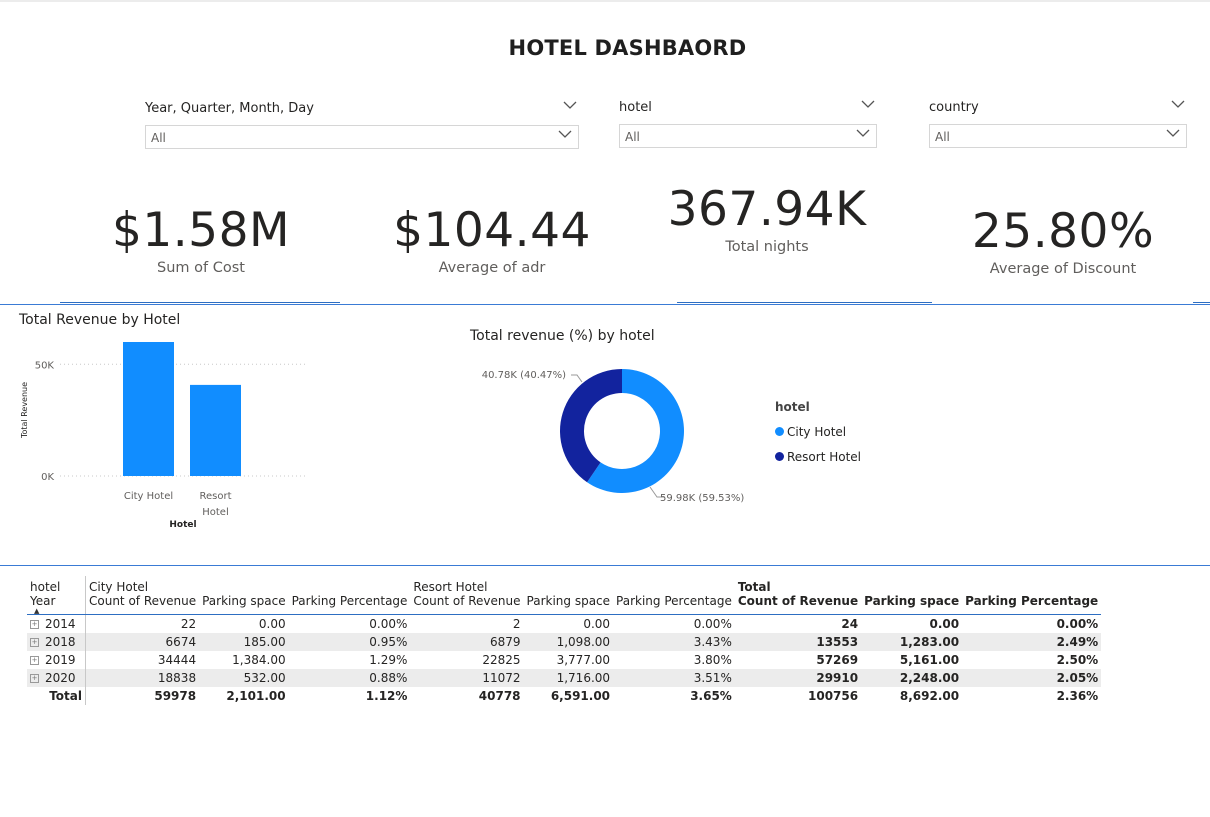 The width and height of the screenshot is (1210, 817). What do you see at coordinates (362, 111) in the screenshot?
I see `slicer-date-header: Year, Quarter, Month, Day` at bounding box center [362, 111].